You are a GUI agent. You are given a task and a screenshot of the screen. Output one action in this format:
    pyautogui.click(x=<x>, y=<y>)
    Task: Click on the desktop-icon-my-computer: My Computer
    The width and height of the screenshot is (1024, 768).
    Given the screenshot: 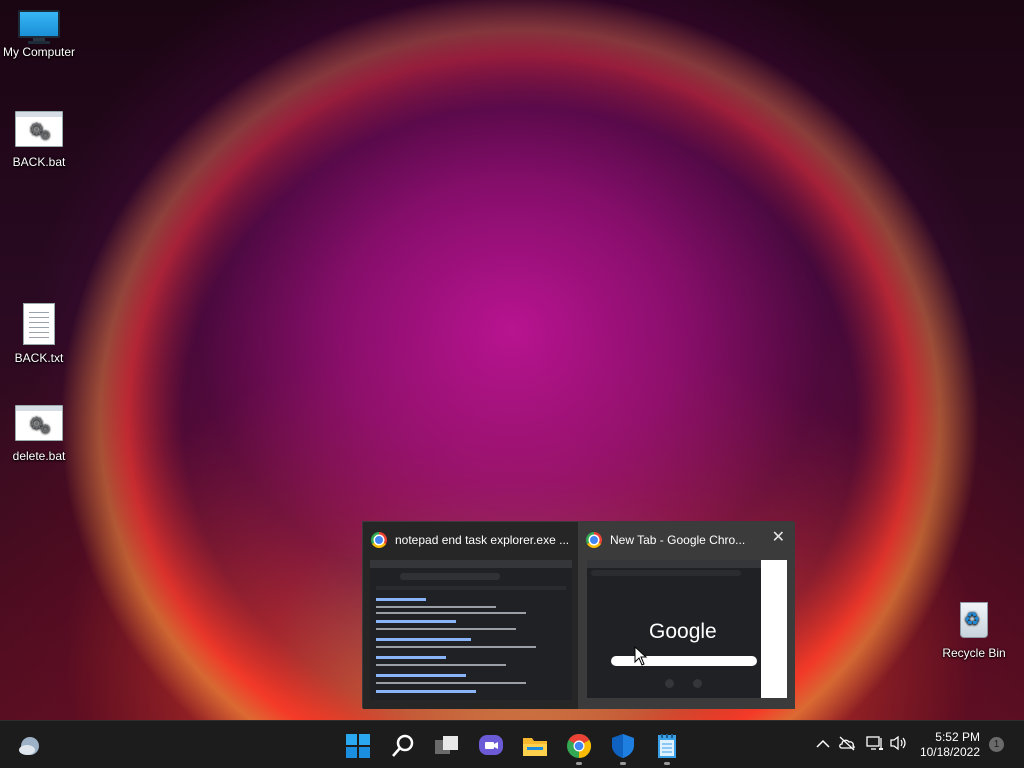 What is the action you would take?
    pyautogui.click(x=39, y=34)
    